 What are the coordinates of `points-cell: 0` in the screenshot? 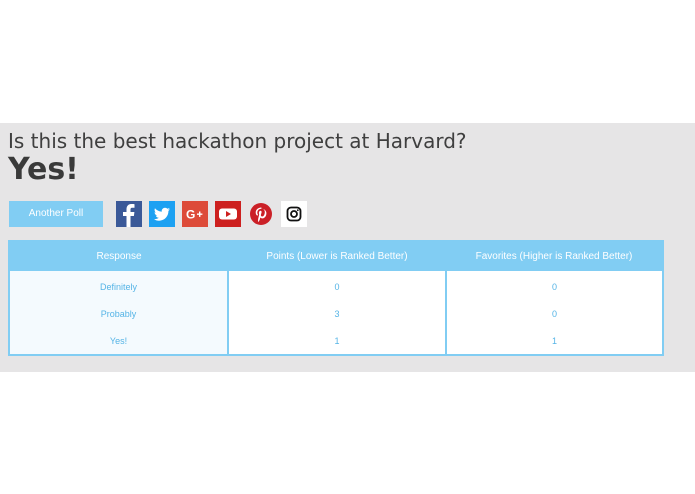 It's located at (336, 285).